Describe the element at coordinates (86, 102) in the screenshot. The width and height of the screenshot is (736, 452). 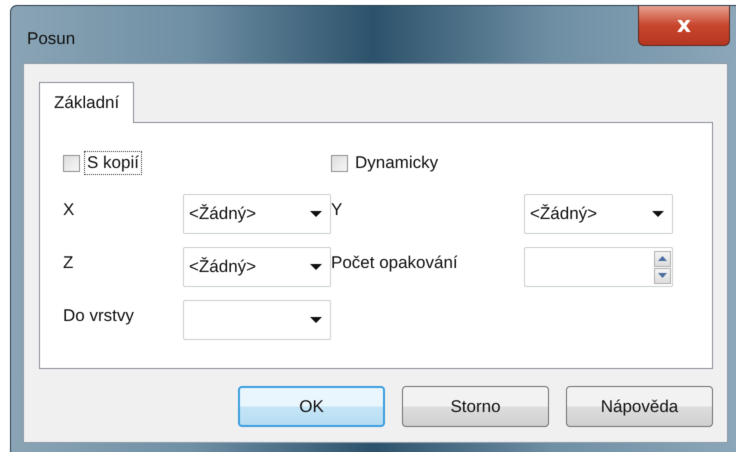
I see `tab: Základní` at that location.